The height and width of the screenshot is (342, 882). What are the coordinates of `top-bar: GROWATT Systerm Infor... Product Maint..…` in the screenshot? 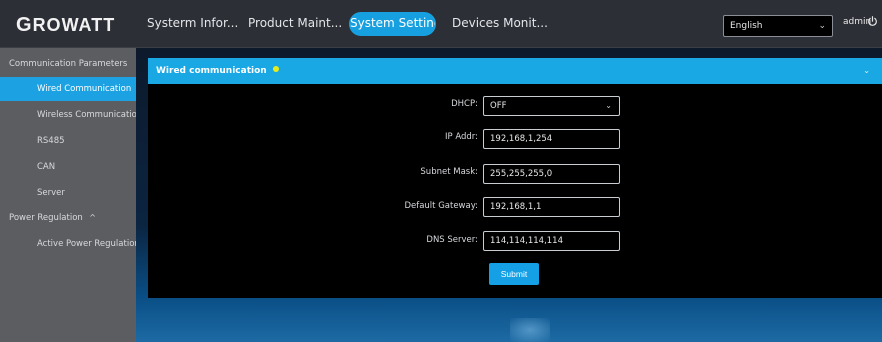 It's located at (441, 24).